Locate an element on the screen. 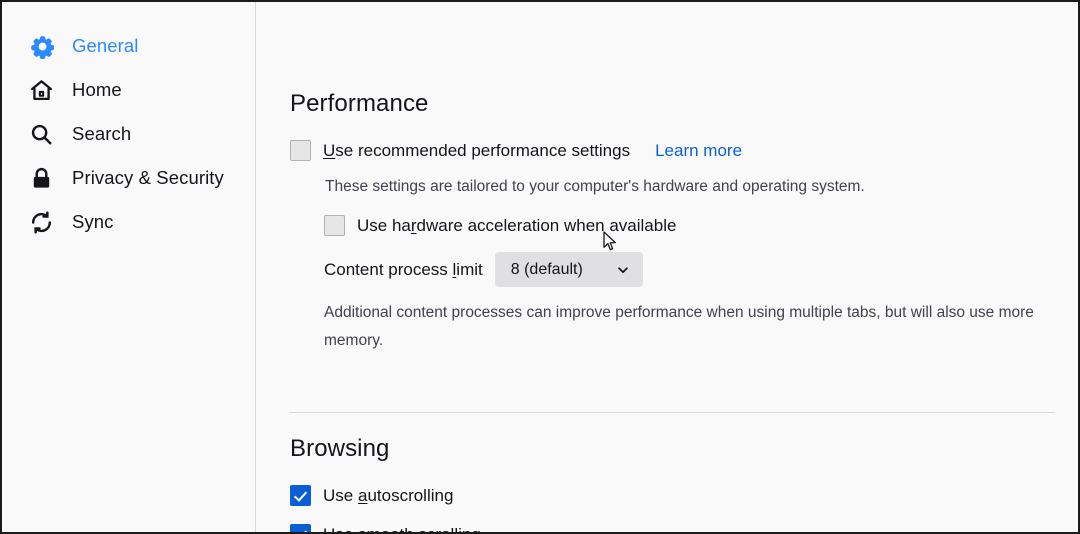 The width and height of the screenshot is (1080, 534). sidebar-item-label: Privacy & Security is located at coordinates (148, 177).